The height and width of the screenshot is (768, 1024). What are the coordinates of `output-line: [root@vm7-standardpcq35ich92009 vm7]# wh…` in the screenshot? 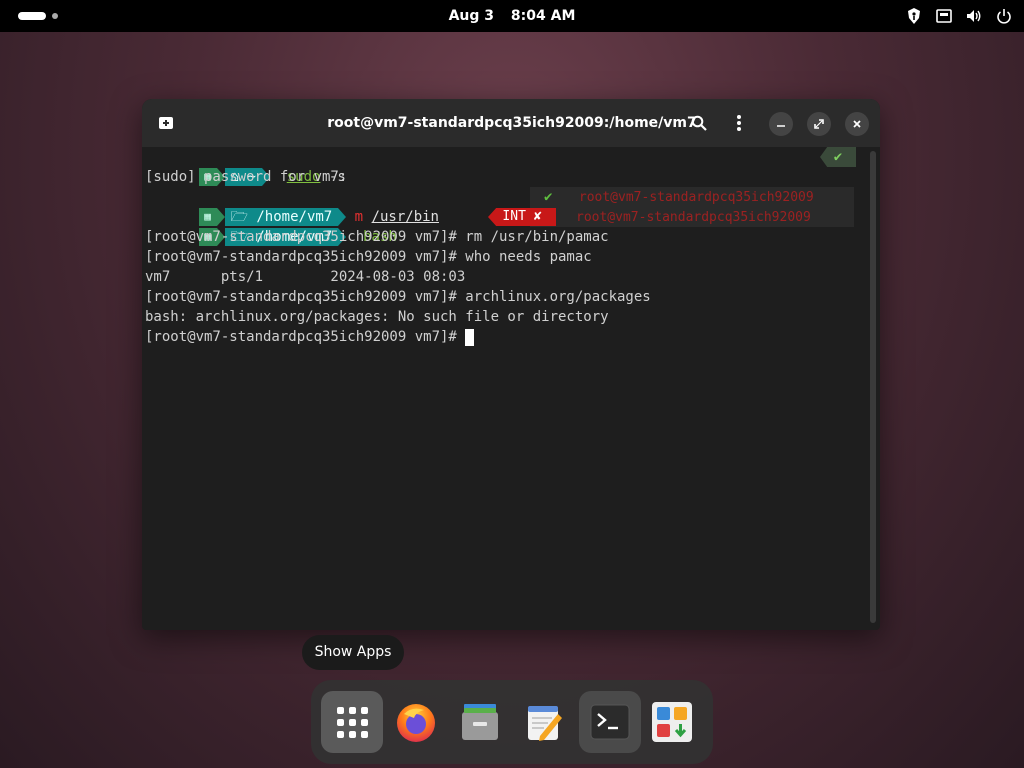 It's located at (368, 257).